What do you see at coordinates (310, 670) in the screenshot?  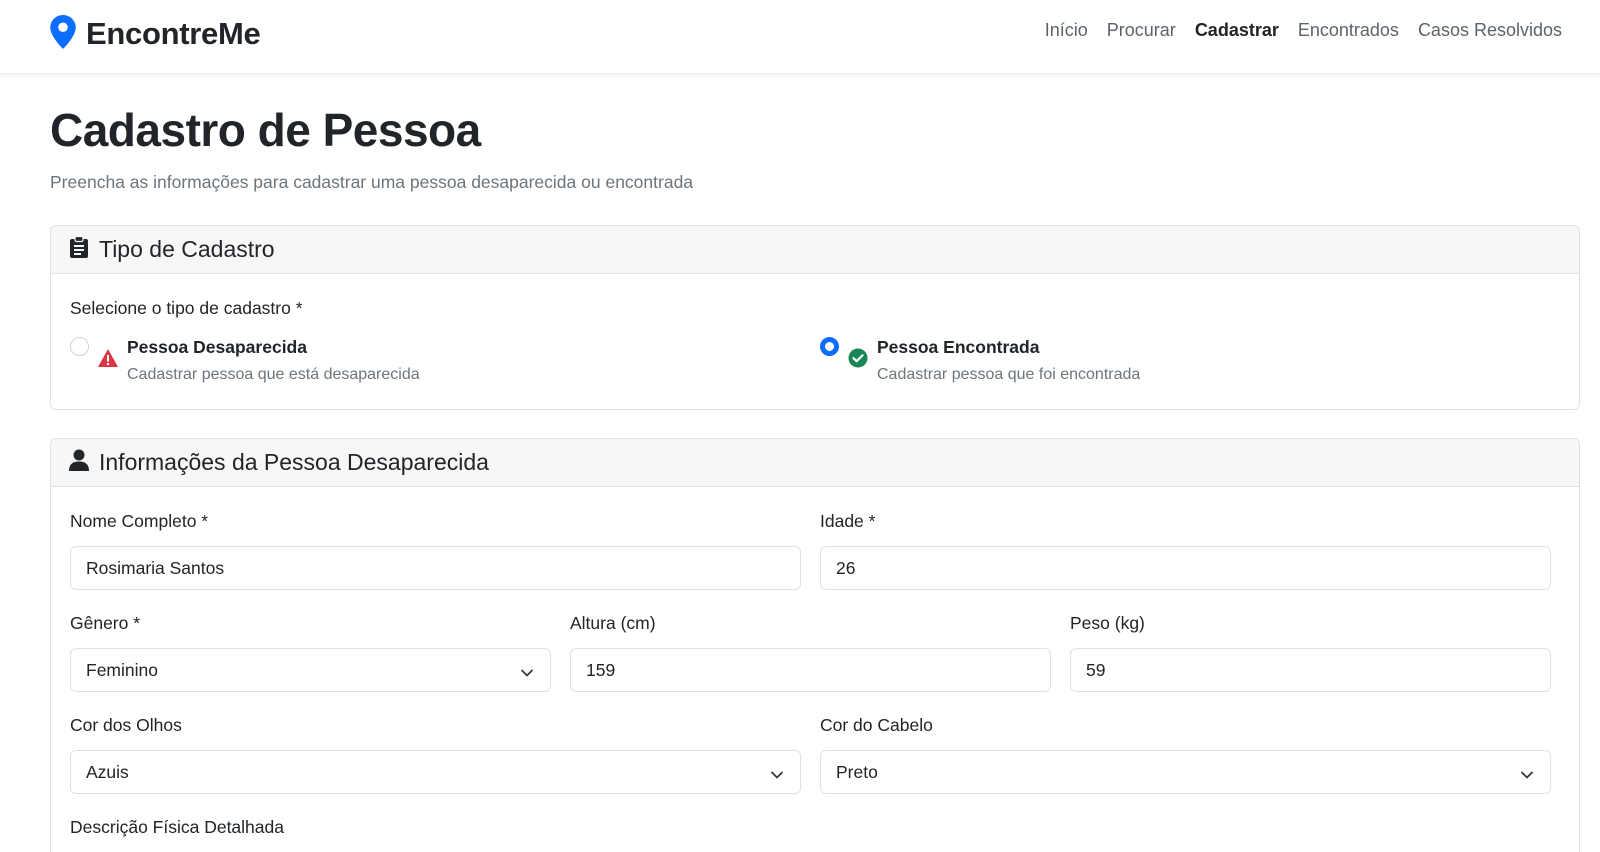 I see `genero-select: Feminino` at bounding box center [310, 670].